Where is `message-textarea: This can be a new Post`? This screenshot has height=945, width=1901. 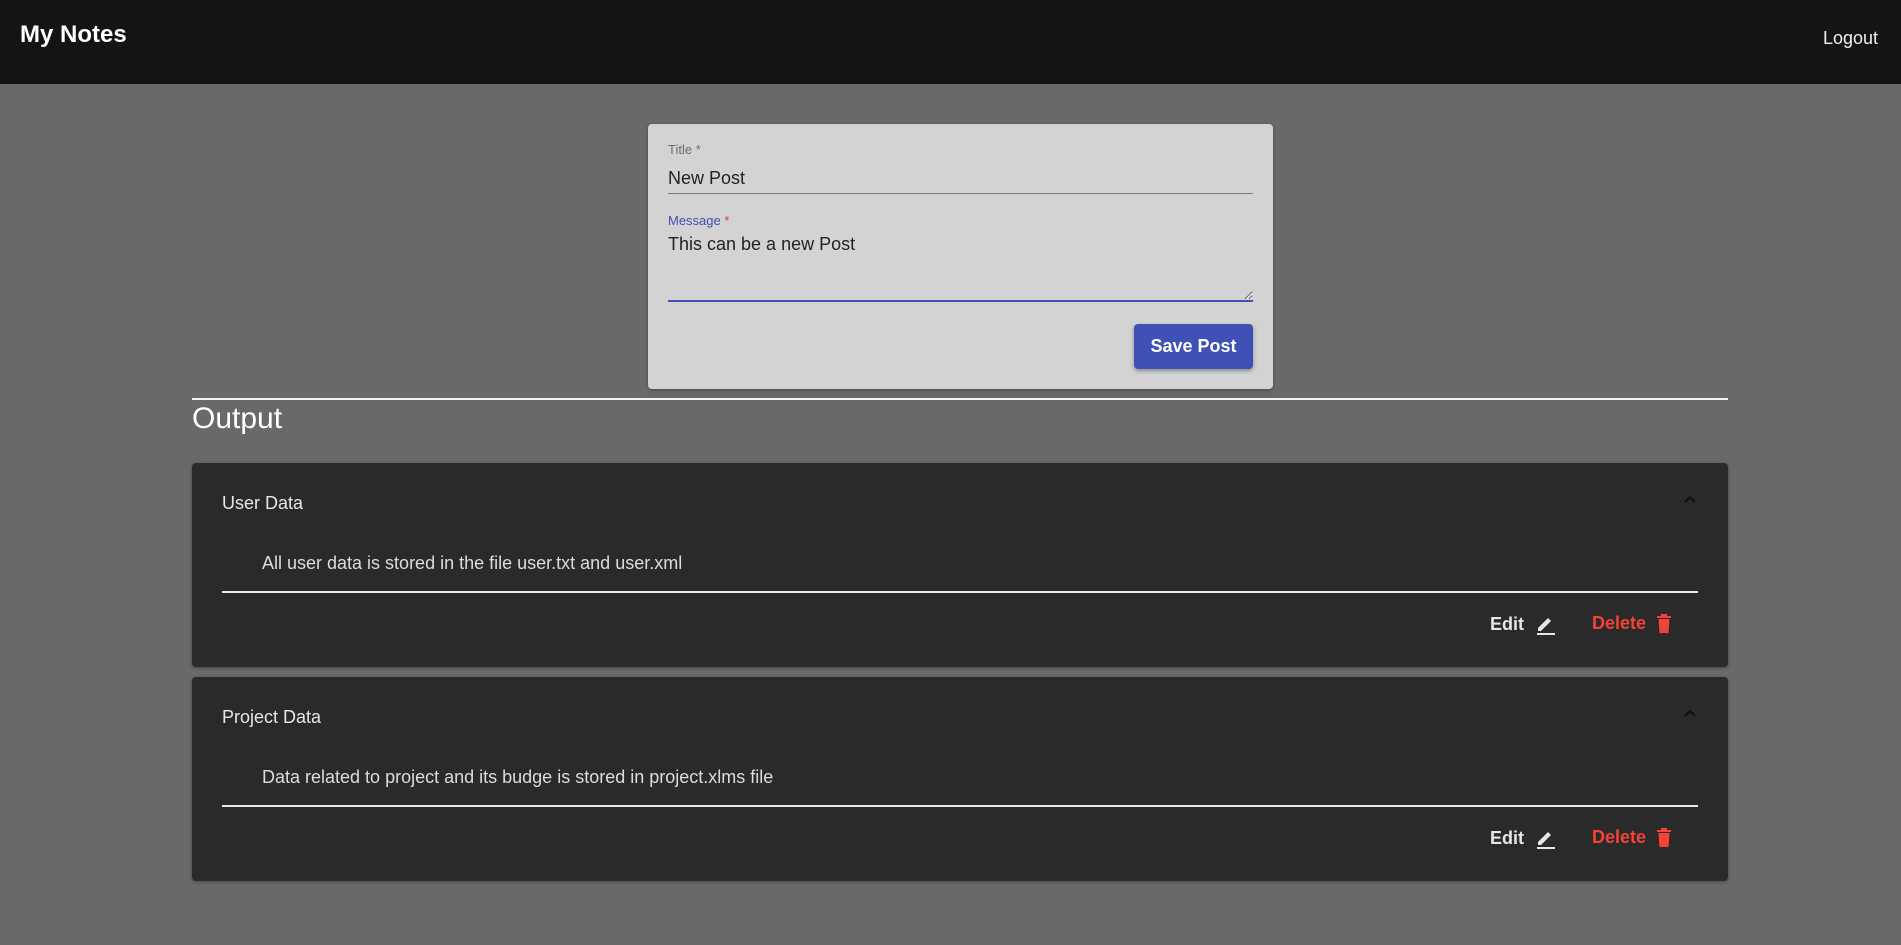 message-textarea: This can be a new Post is located at coordinates (960, 268).